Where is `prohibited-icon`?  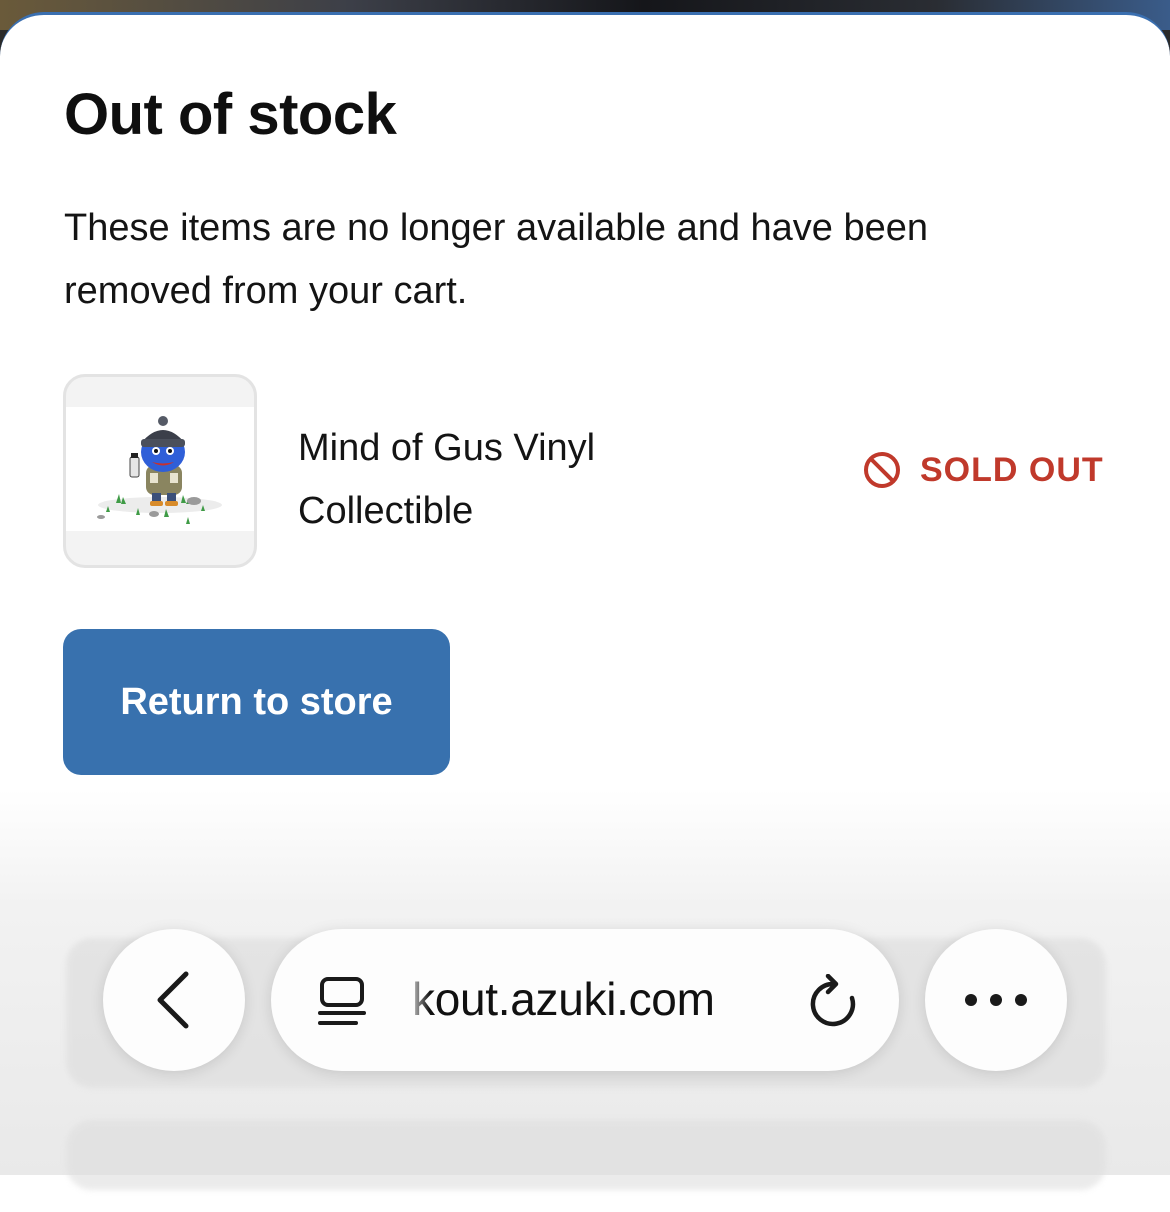
prohibited-icon is located at coordinates (882, 470).